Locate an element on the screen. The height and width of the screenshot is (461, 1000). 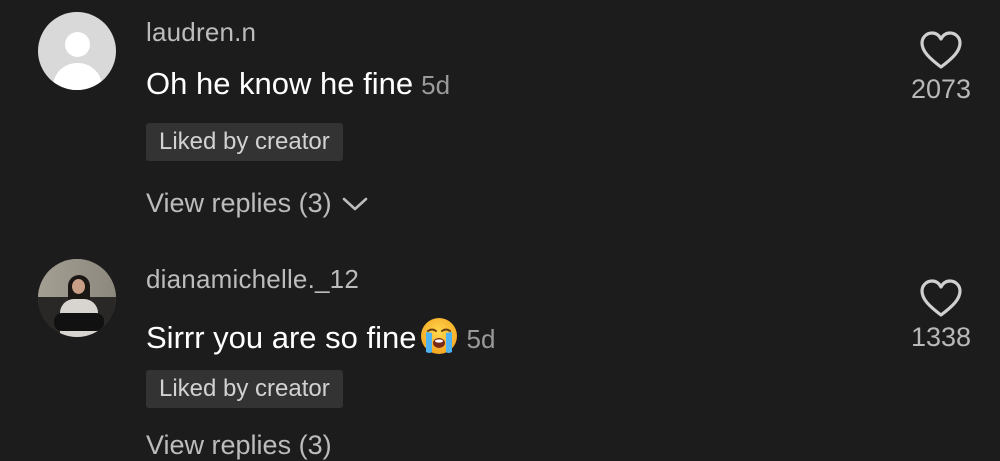
comment-username: dianamichelle._12 is located at coordinates (252, 279).